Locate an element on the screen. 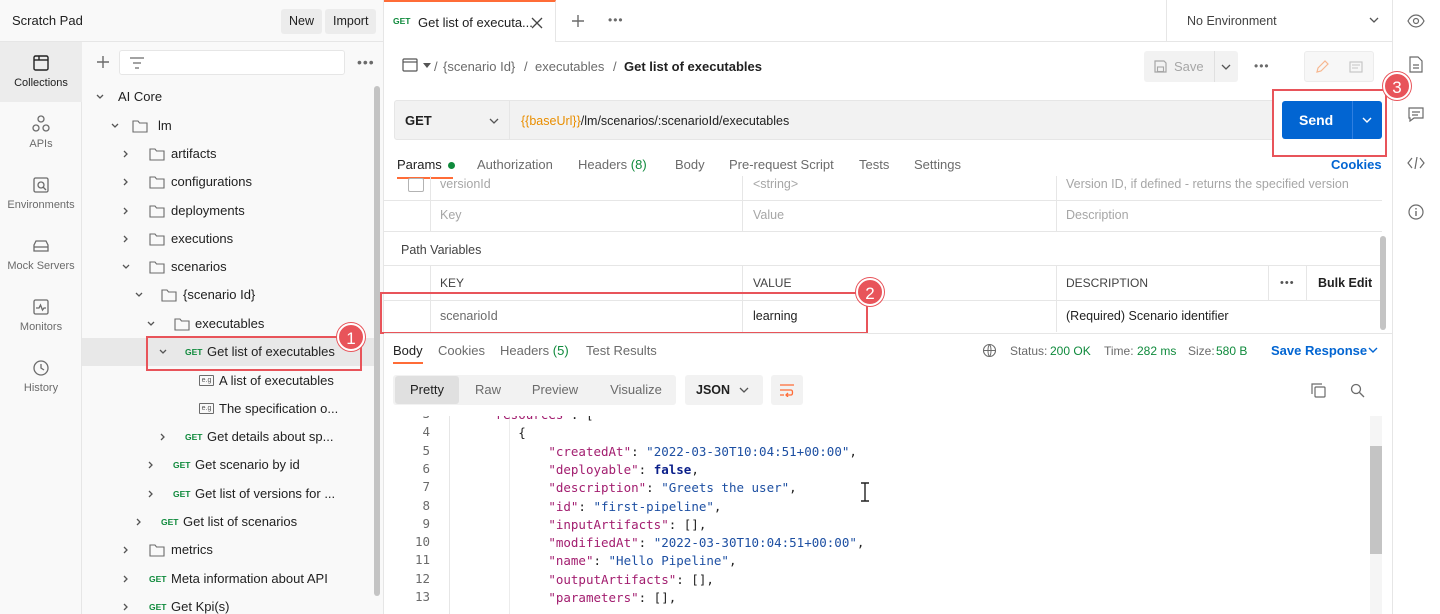 Image resolution: width=1440 pixels, height=614 pixels. code-token-k: "createdAt" is located at coordinates (590, 451).